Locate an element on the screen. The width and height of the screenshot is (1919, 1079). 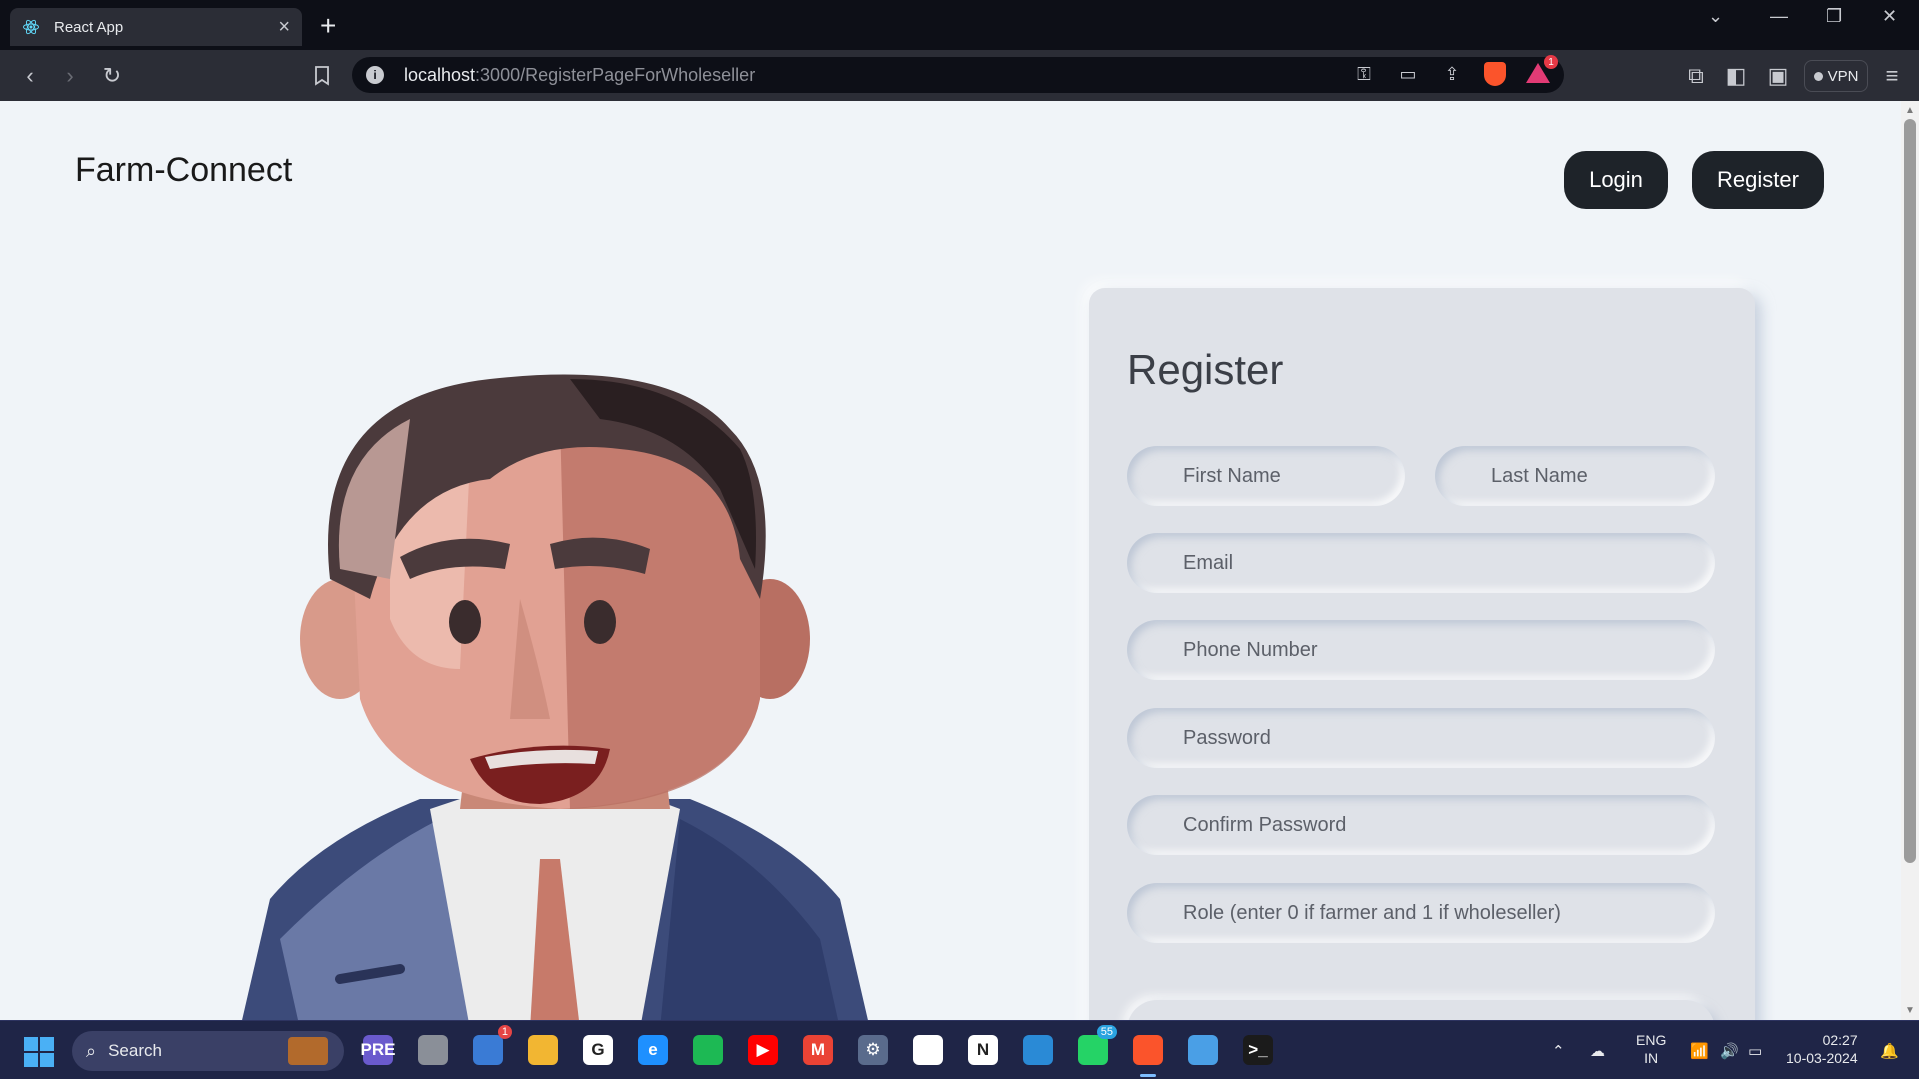
taskbar-app-edge: e is located at coordinates (653, 1050).